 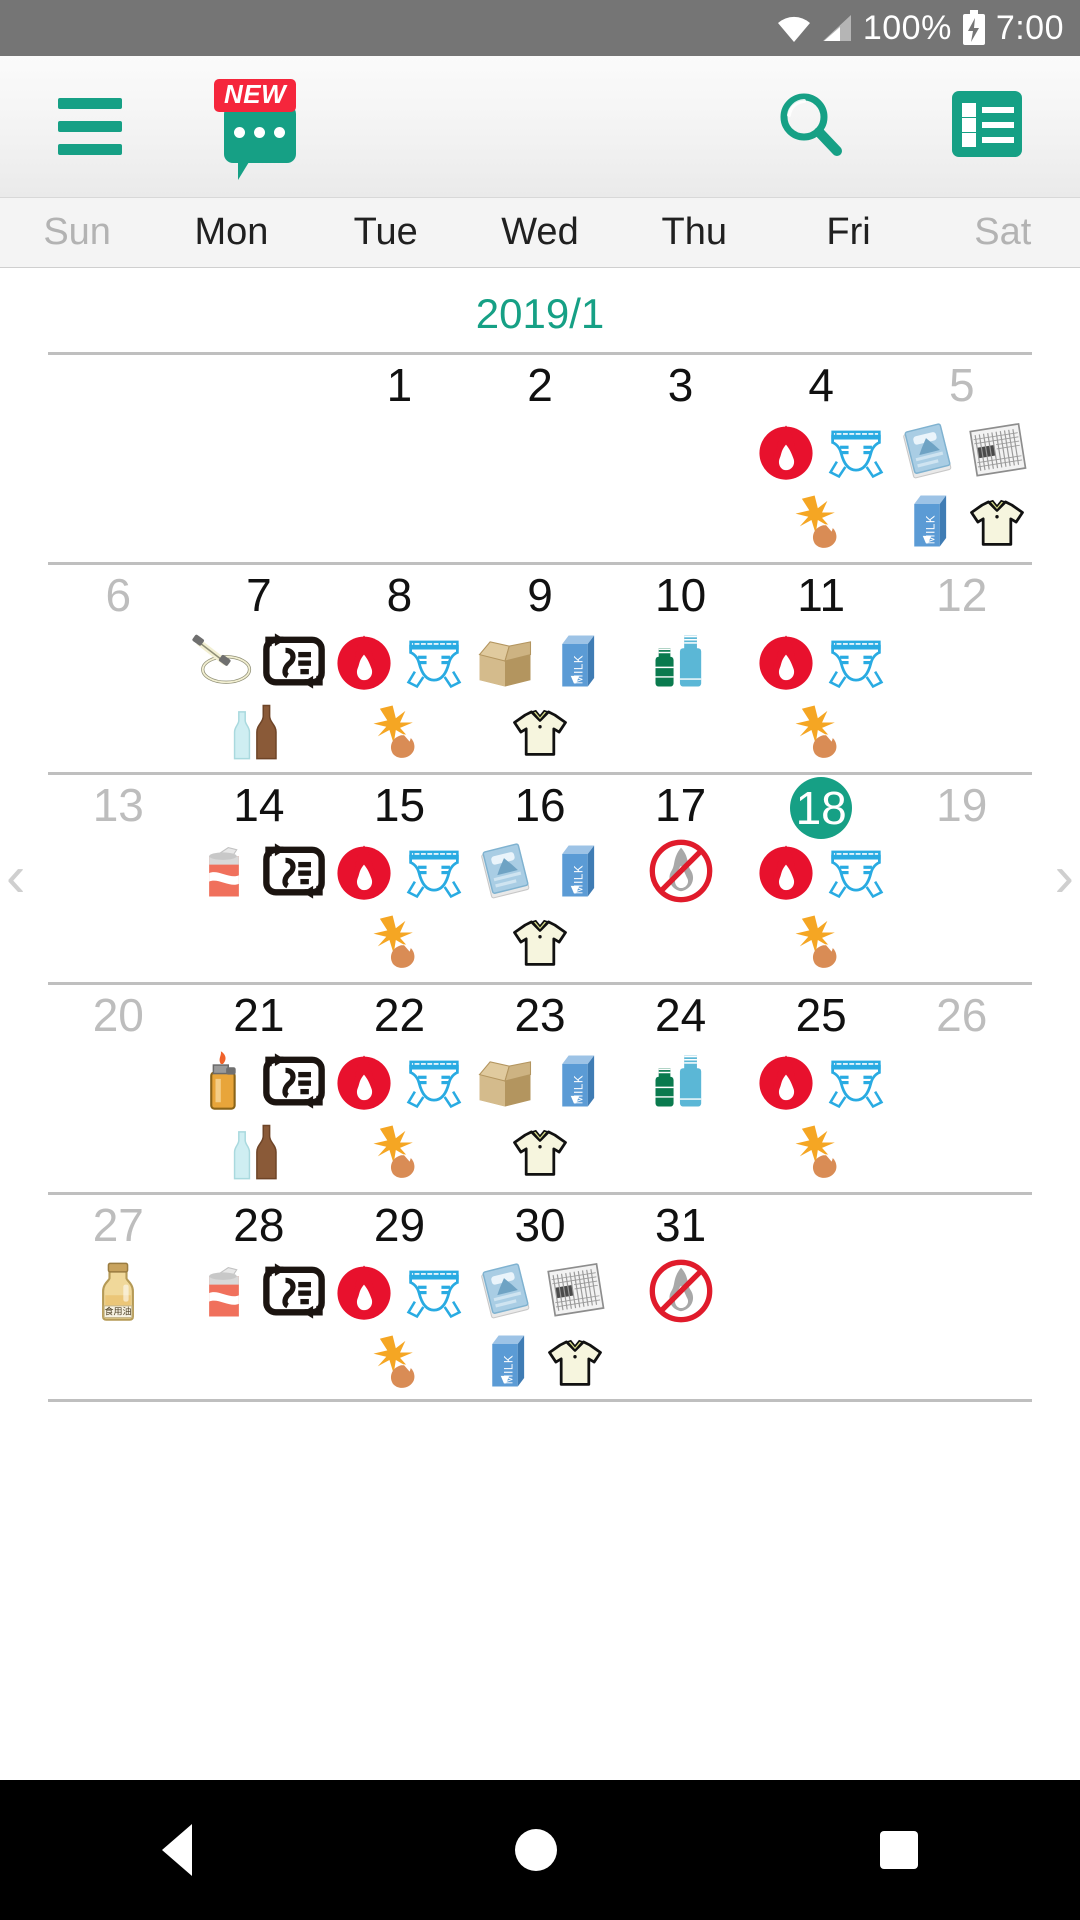 I want to click on day-cell-29: 29, so click(x=399, y=1297).